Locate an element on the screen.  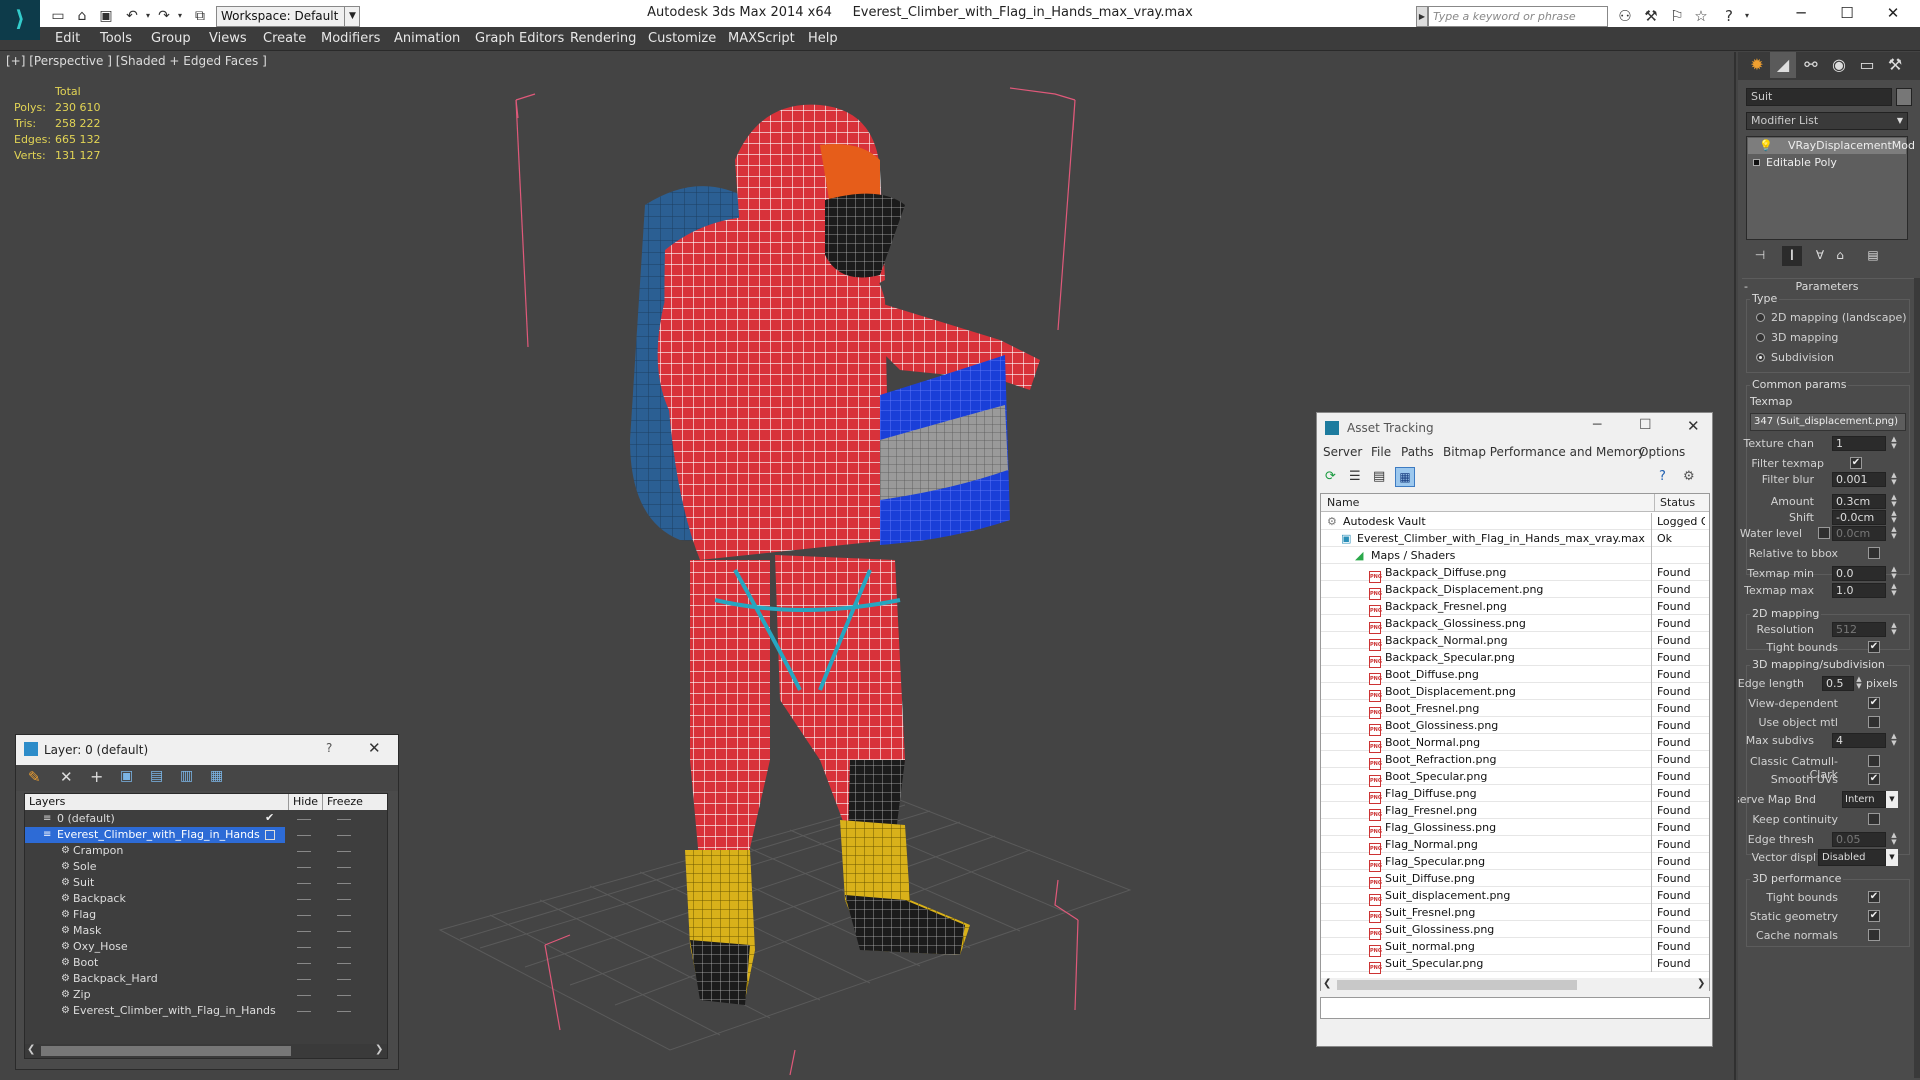
asset-row: PNG Backpack_Fresnel.png Found is located at coordinates (1515, 607).